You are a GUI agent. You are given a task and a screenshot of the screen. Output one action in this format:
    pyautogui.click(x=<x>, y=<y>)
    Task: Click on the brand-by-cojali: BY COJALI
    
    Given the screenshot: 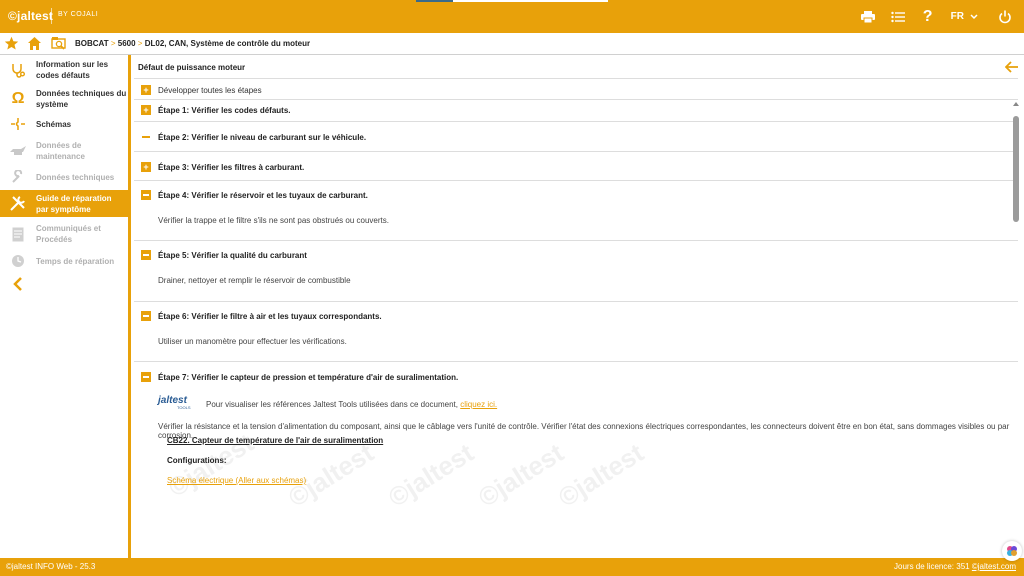 What is the action you would take?
    pyautogui.click(x=78, y=14)
    